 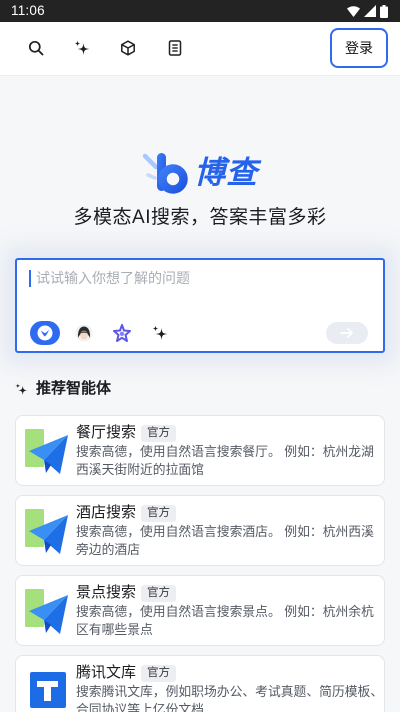 I want to click on search-box, so click(x=200, y=305).